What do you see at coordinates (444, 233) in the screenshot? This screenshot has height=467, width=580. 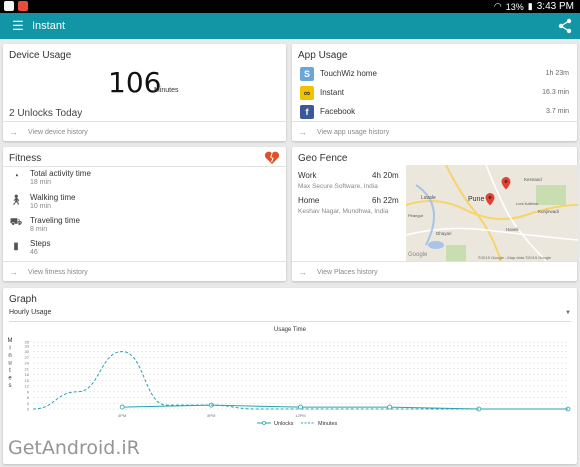 I see `map-label-dhayari: Dhayari` at bounding box center [444, 233].